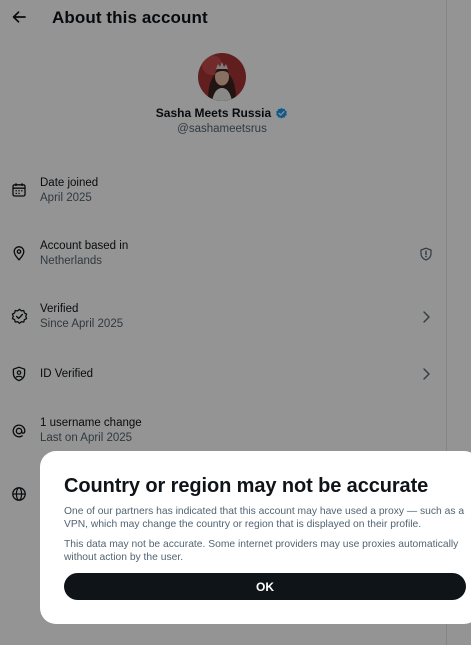  I want to click on ok-button: OK, so click(265, 586).